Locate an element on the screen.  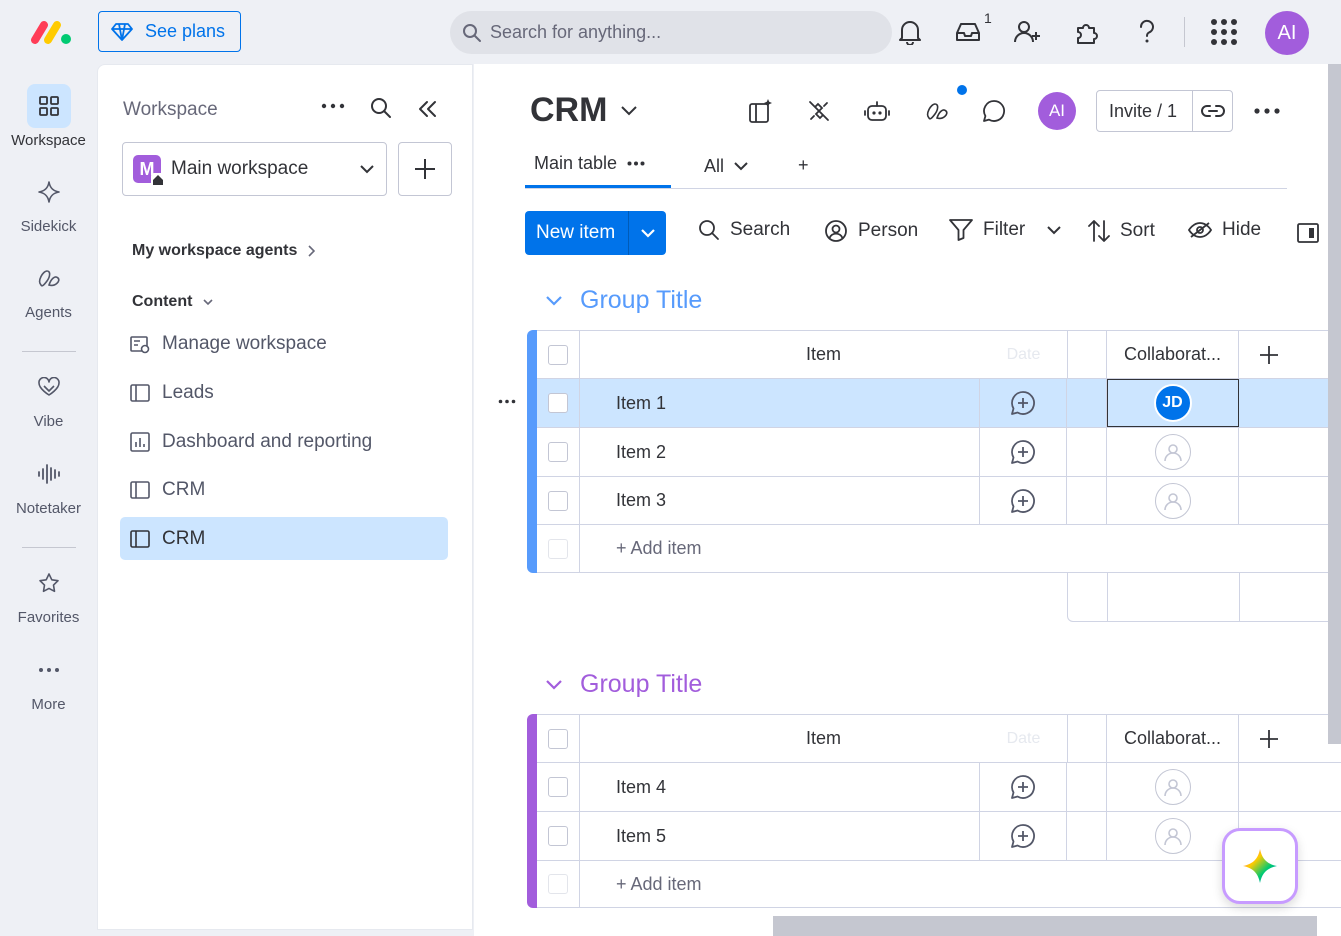
inbox-icon is located at coordinates (968, 32).